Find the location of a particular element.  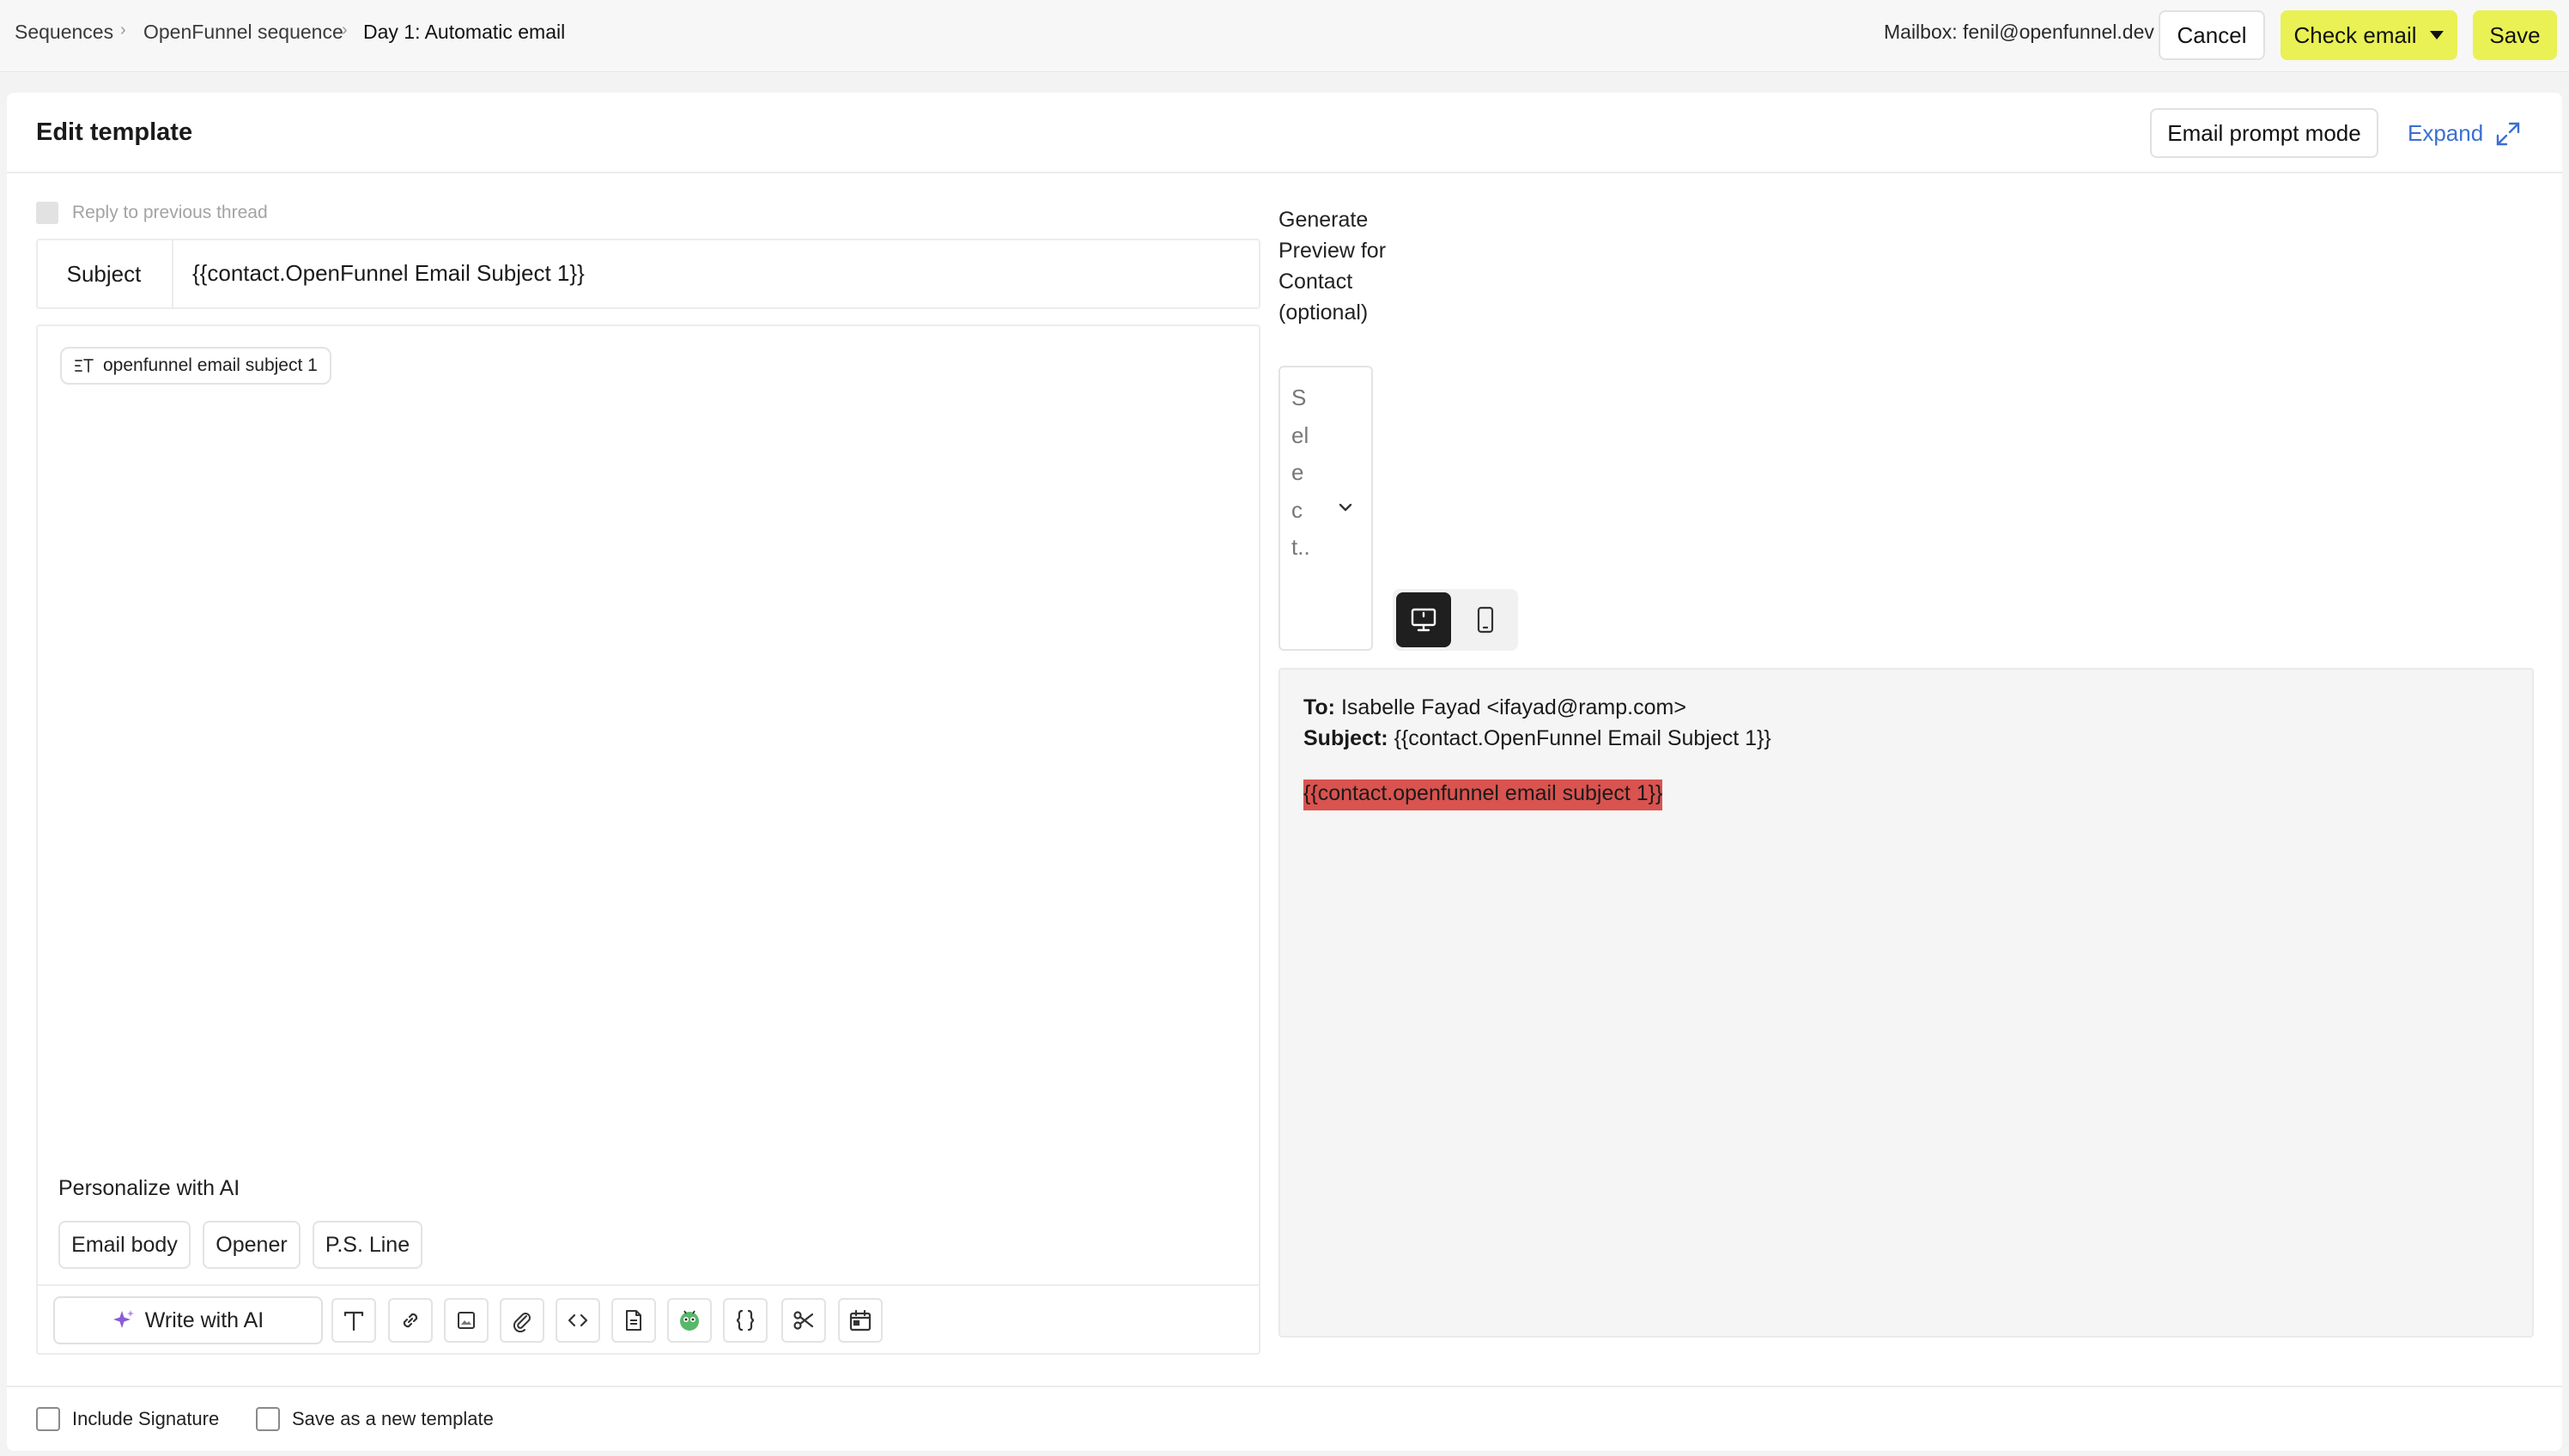

write-with-ai-button: Write with AI is located at coordinates (188, 1320).